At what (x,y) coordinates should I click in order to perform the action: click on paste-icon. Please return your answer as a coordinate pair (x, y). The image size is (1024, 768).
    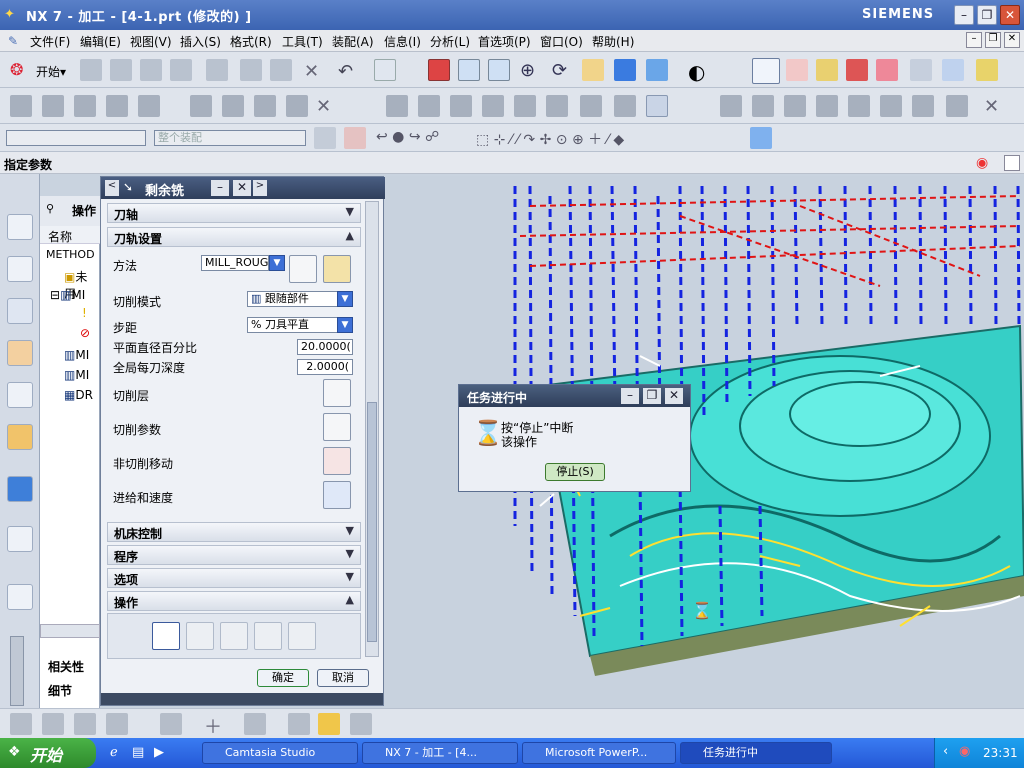
    Looking at the image, I should click on (281, 70).